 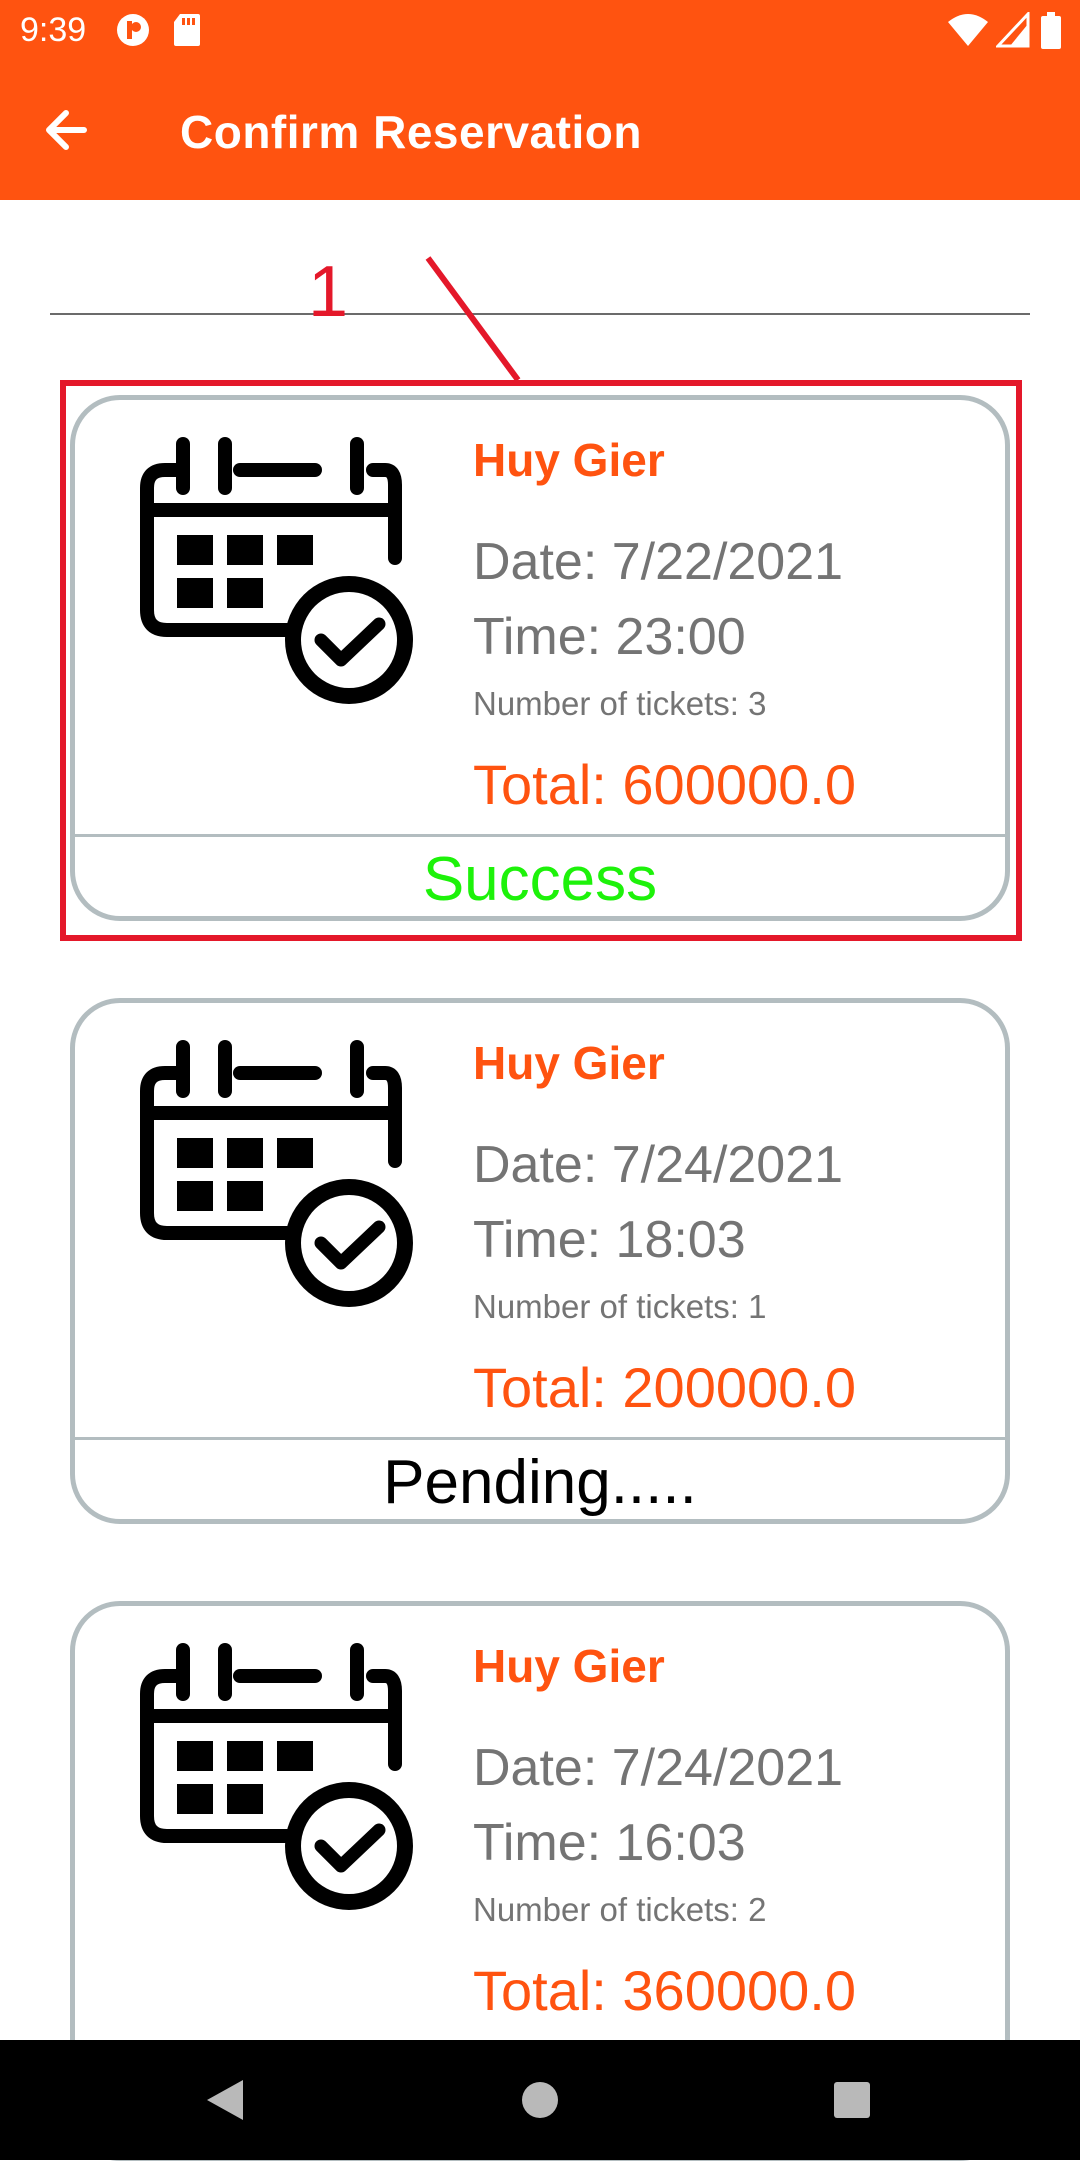 I want to click on app-bar: 9:39 Confirm Reservation, so click(x=540, y=100).